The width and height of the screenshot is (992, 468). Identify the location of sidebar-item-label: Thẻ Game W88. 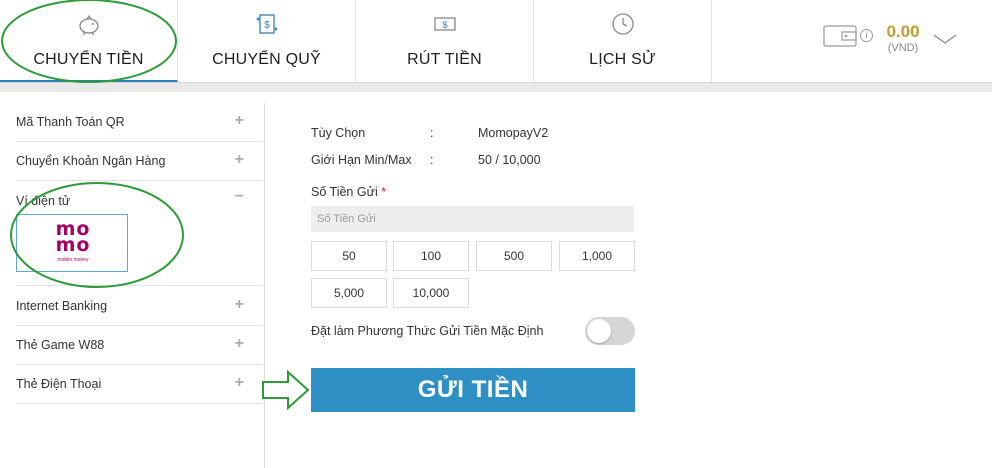
(60, 345).